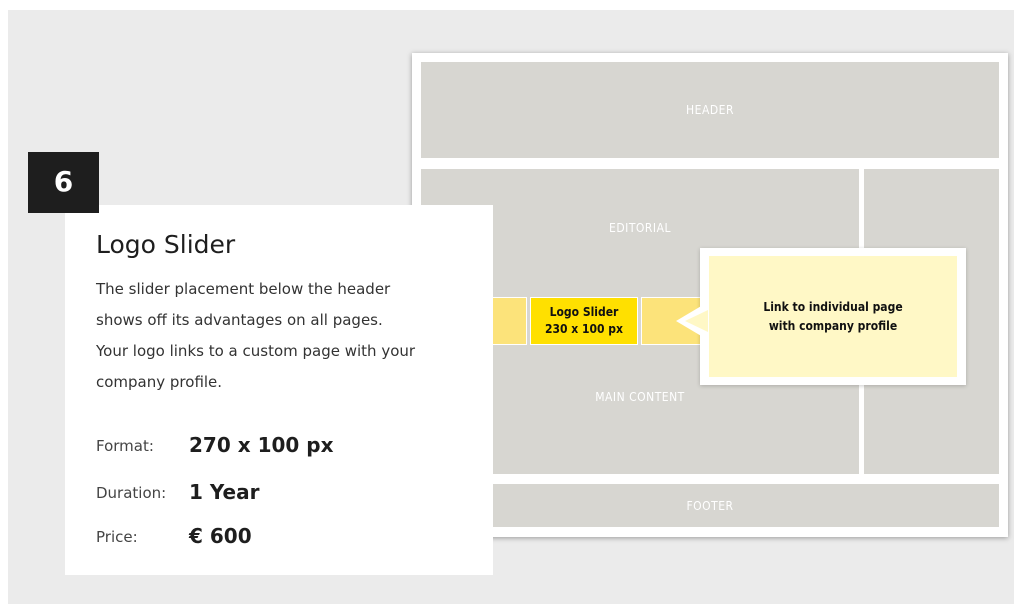  What do you see at coordinates (509, 321) in the screenshot?
I see `slider-slot-left` at bounding box center [509, 321].